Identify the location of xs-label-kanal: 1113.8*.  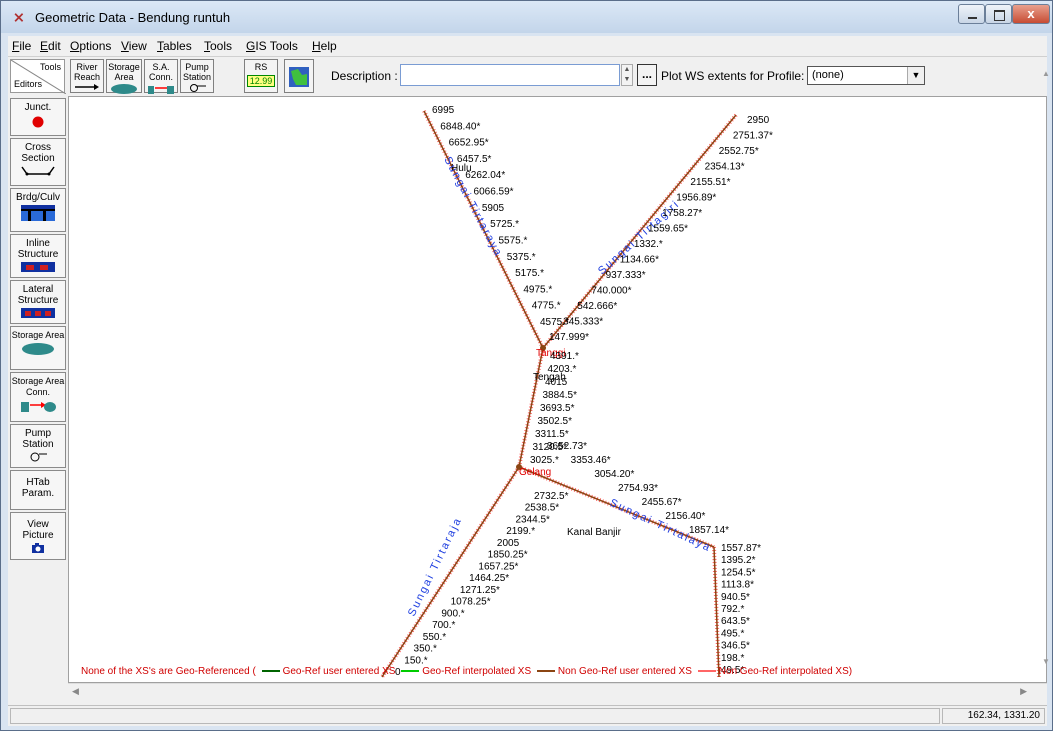
(737, 585).